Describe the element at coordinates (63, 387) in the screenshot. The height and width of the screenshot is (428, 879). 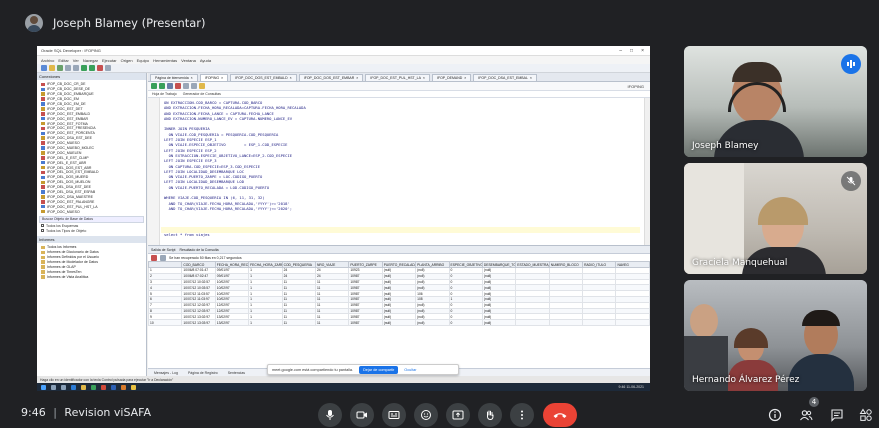
I see `task-view-icon` at that location.